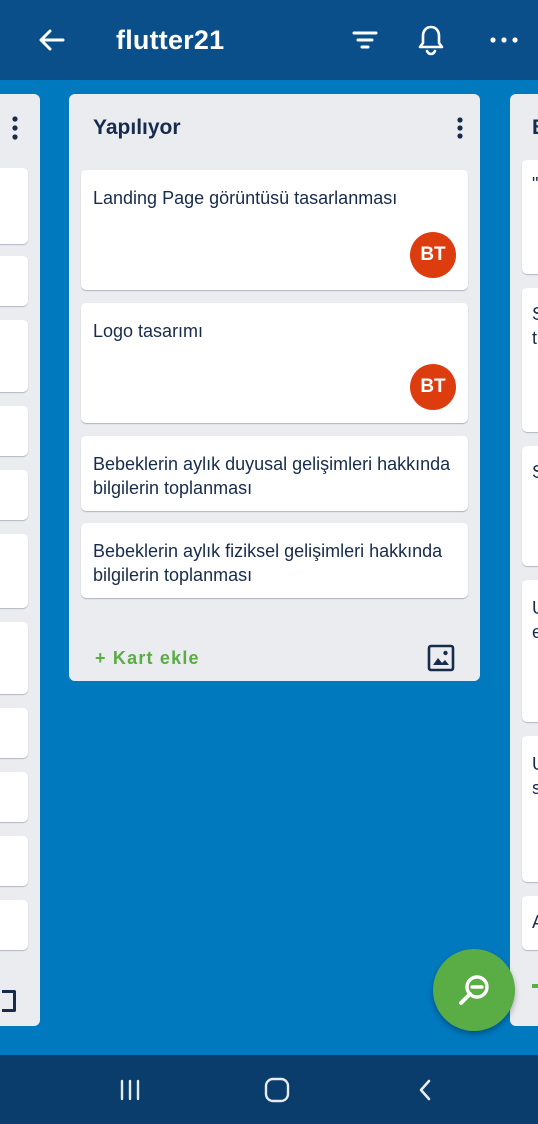 The image size is (538, 1124). What do you see at coordinates (535, 620) in the screenshot?
I see `card-text-partial: U e` at bounding box center [535, 620].